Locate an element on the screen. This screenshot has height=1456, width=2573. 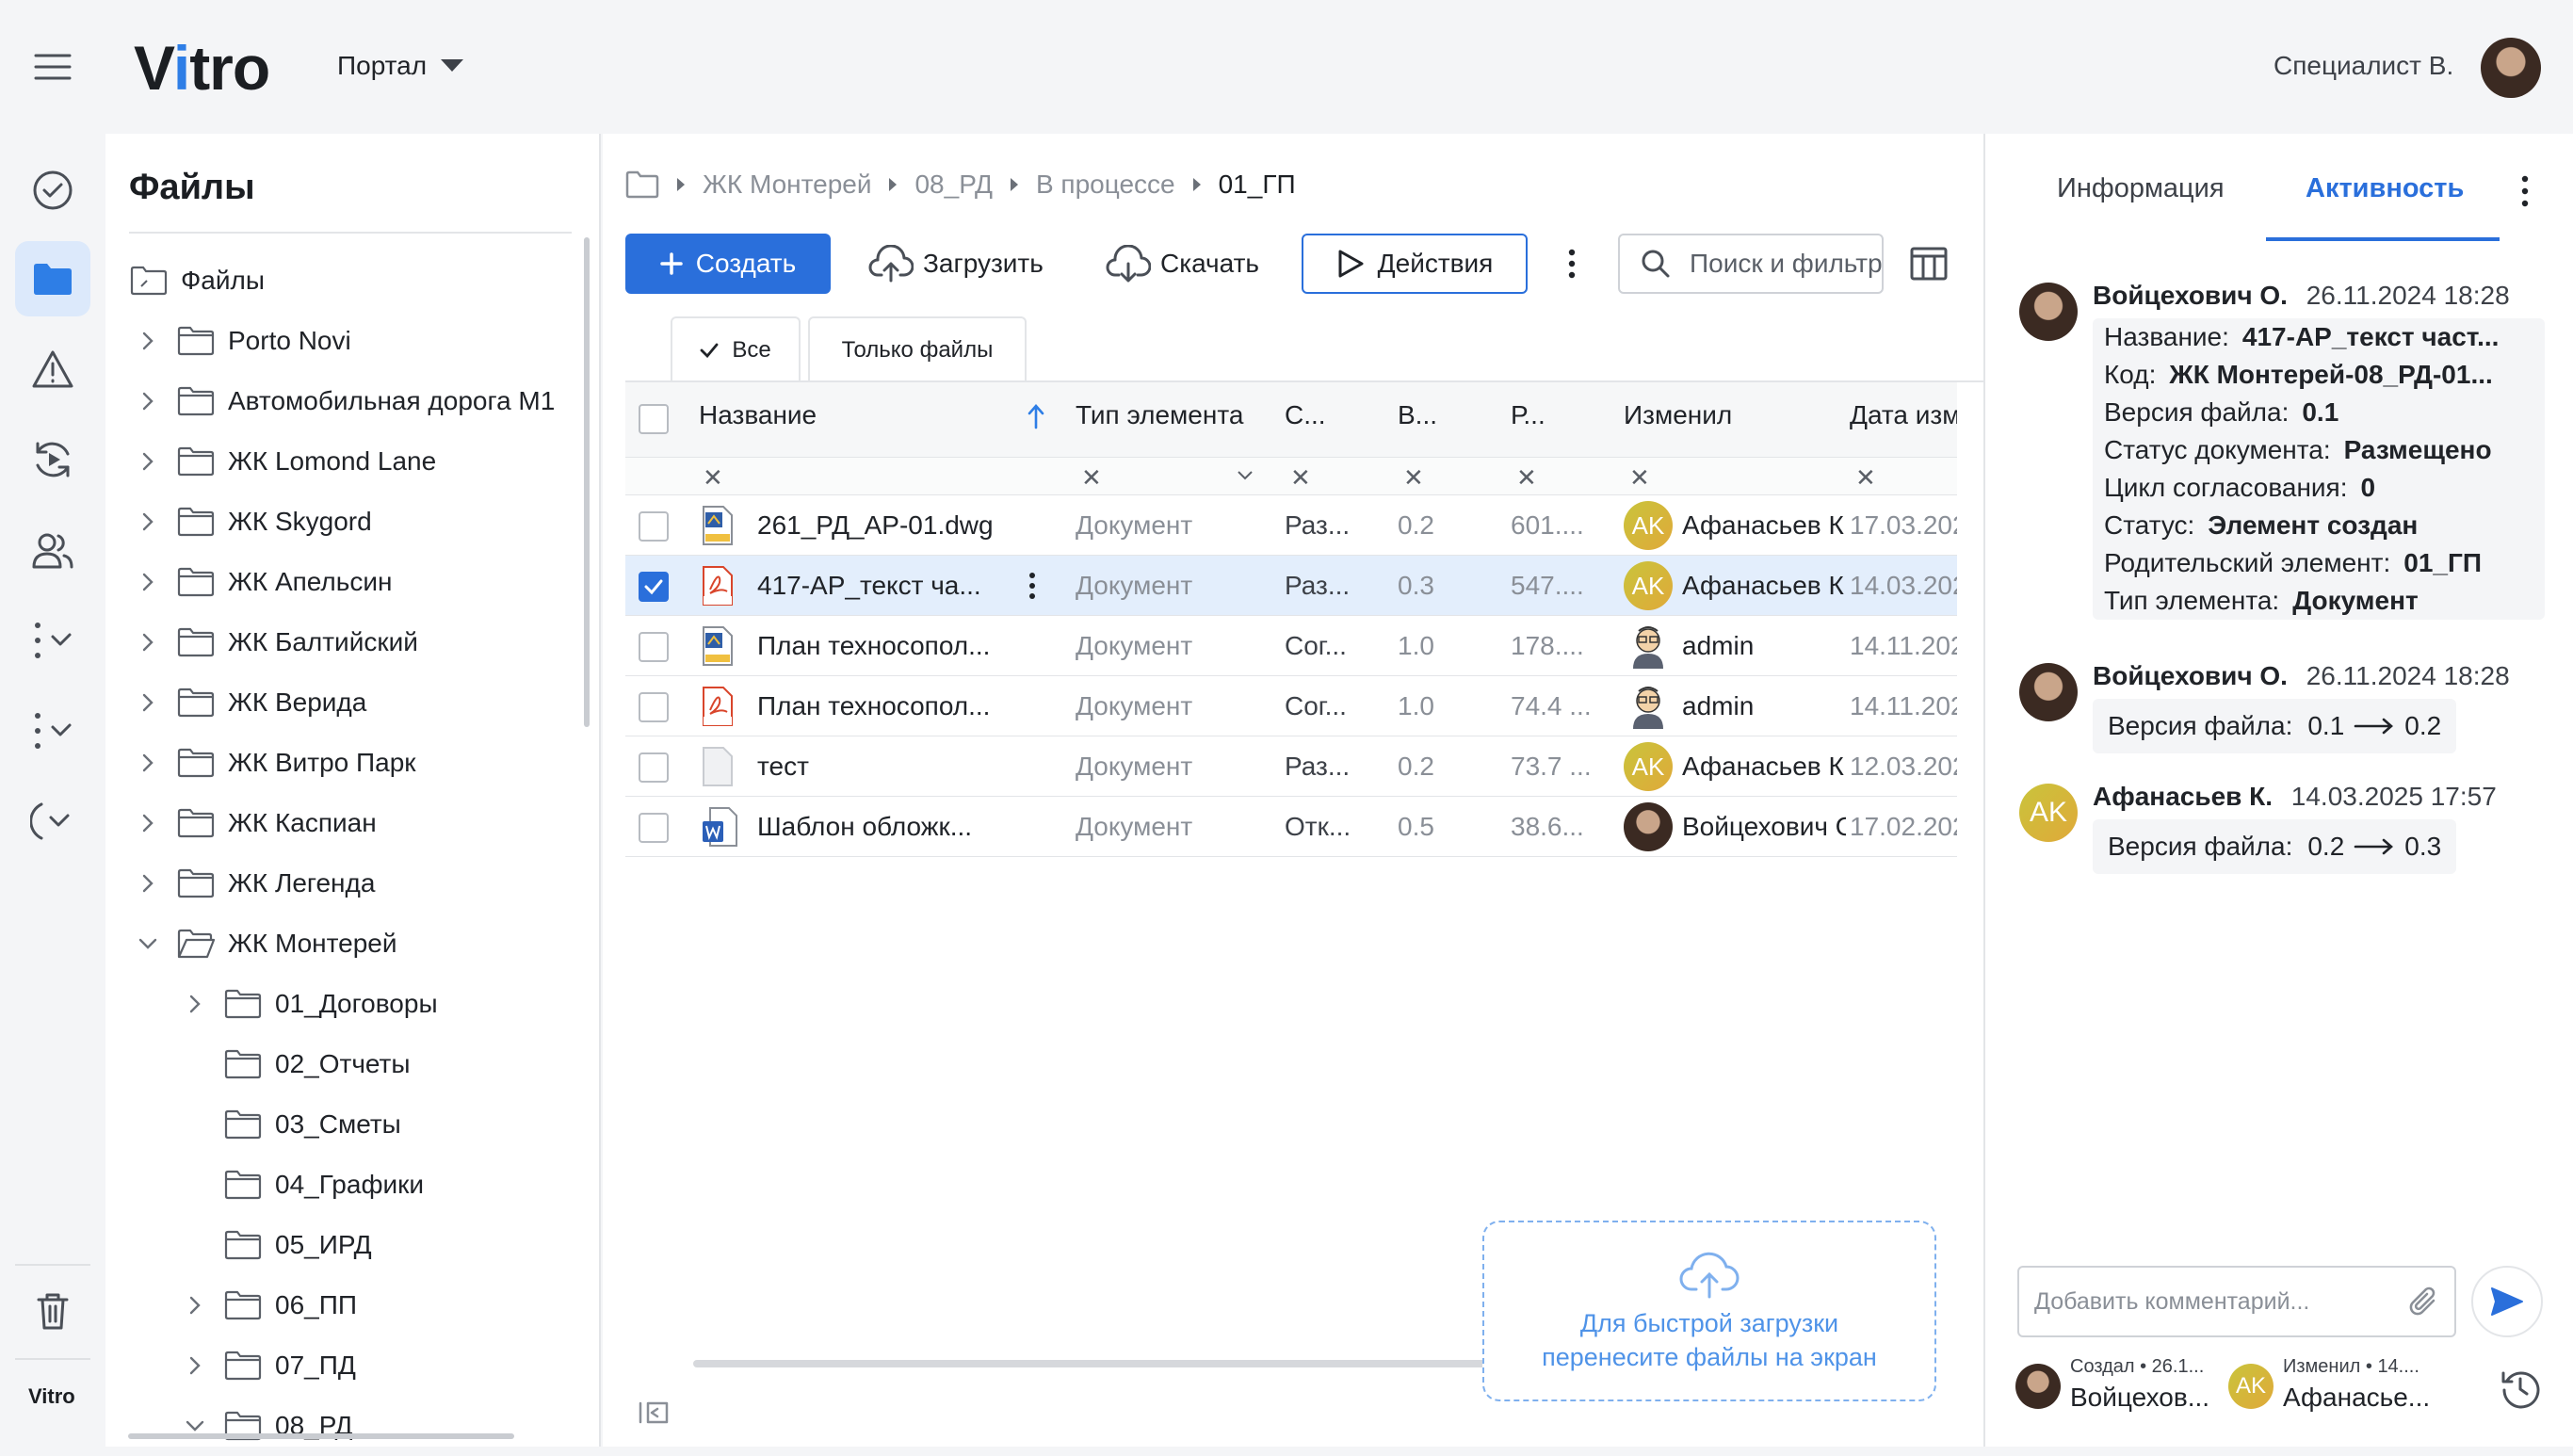
tab-all: Все is located at coordinates (736, 349).